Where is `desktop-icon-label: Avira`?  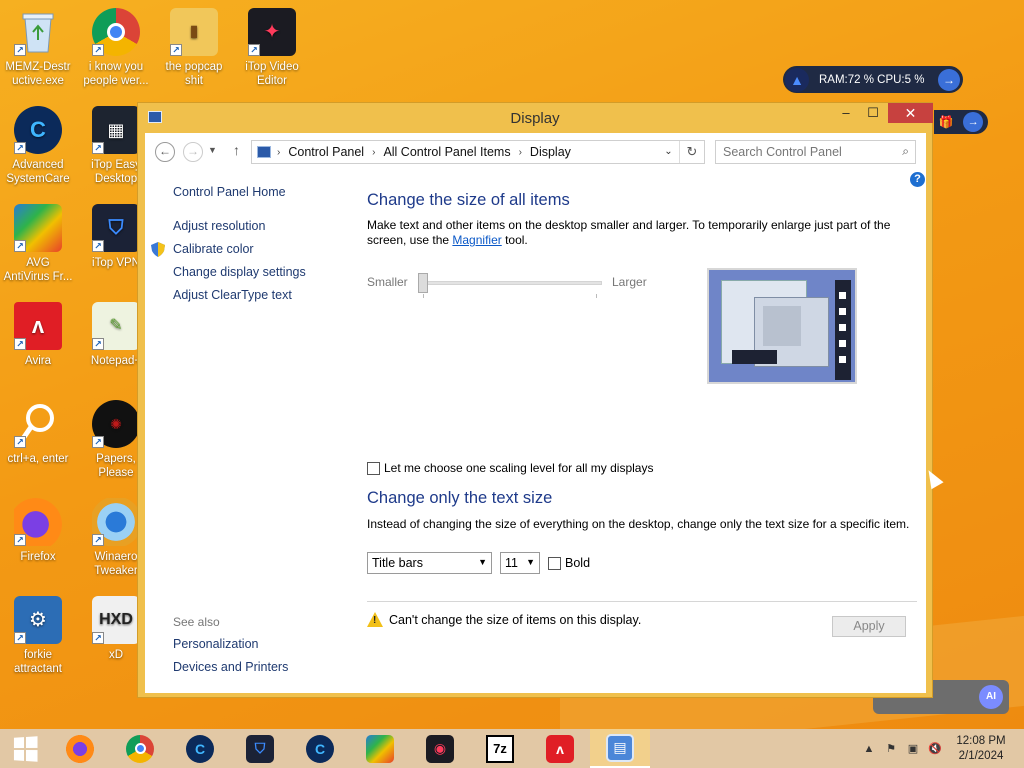 desktop-icon-label: Avira is located at coordinates (38, 361).